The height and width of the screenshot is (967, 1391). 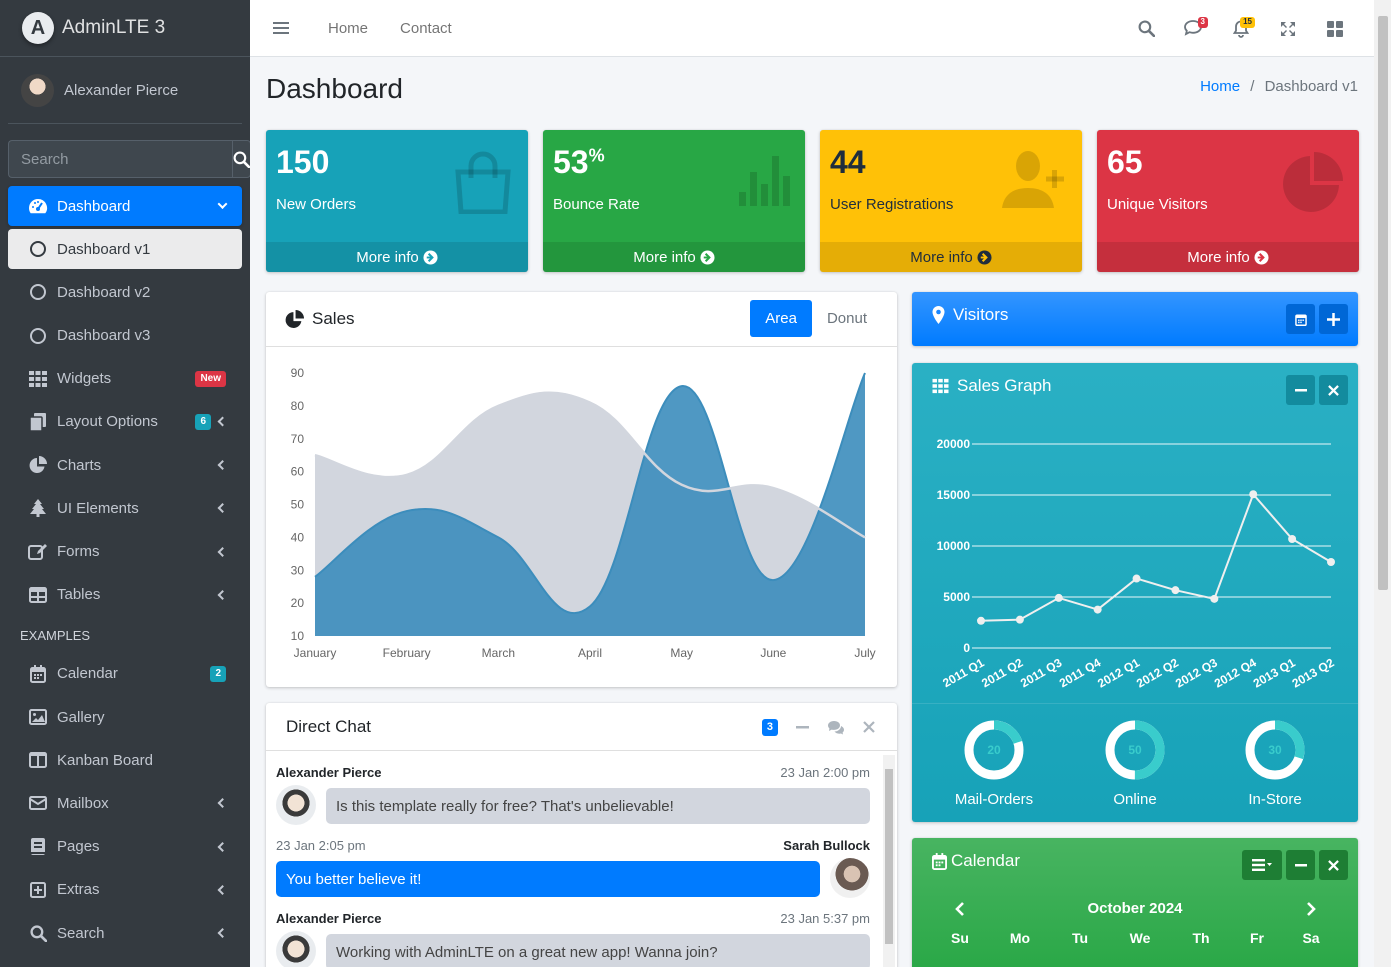 I want to click on user-name: Alexander Pierce, so click(x=121, y=90).